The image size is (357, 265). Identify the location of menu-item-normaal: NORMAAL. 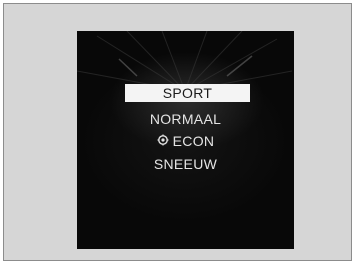
(185, 119).